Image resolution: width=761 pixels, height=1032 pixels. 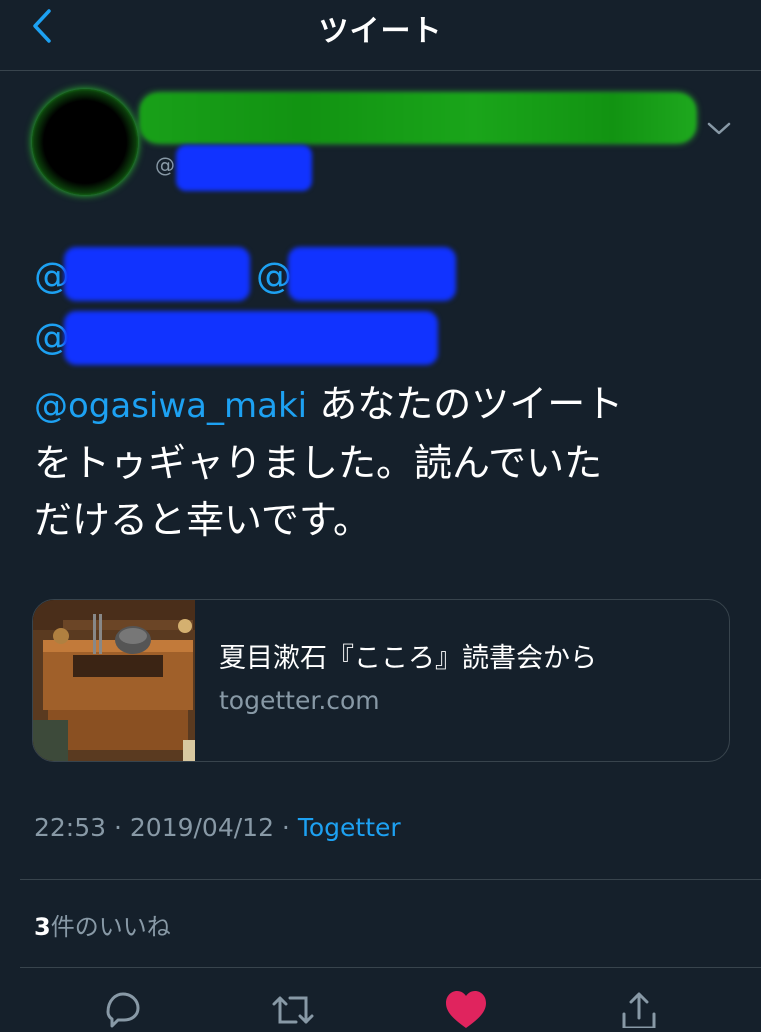 I want to click on mention-link: @ogasiwa_maki, so click(x=170, y=406).